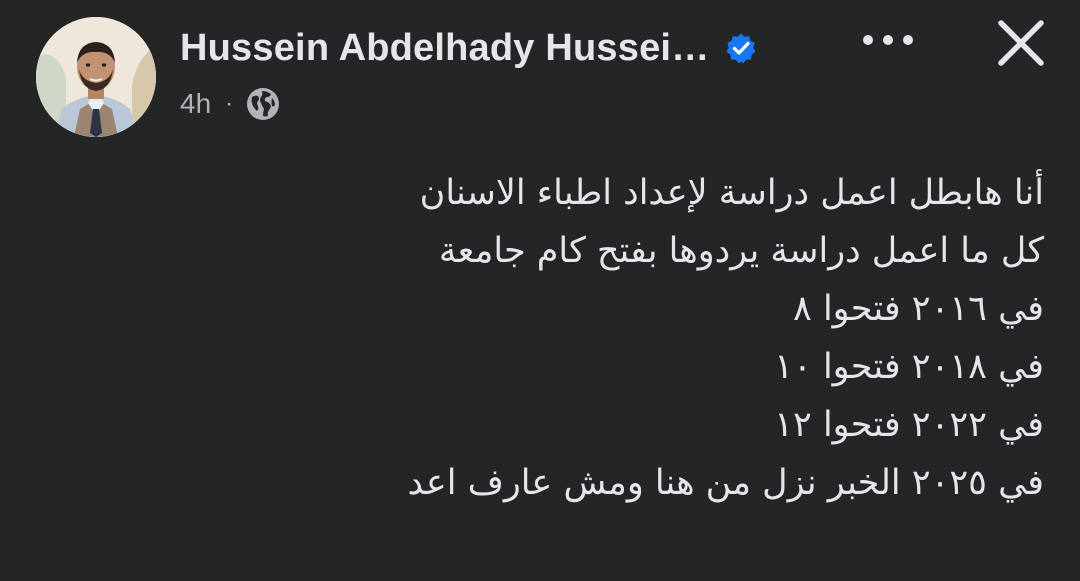 This screenshot has height=581, width=1080. Describe the element at coordinates (909, 425) in the screenshot. I see `post-body-line: في ٢٠٢٢ فتحوا ١٢` at that location.